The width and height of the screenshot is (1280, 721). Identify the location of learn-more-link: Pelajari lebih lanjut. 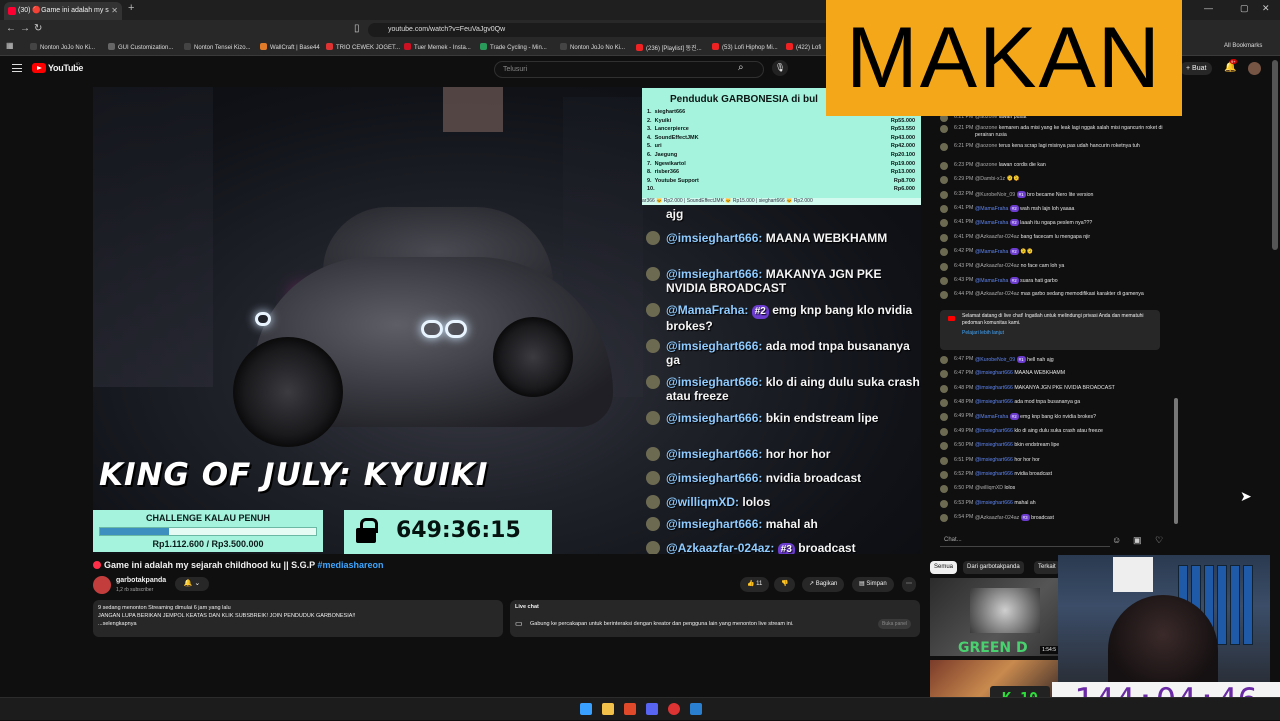
(1058, 333).